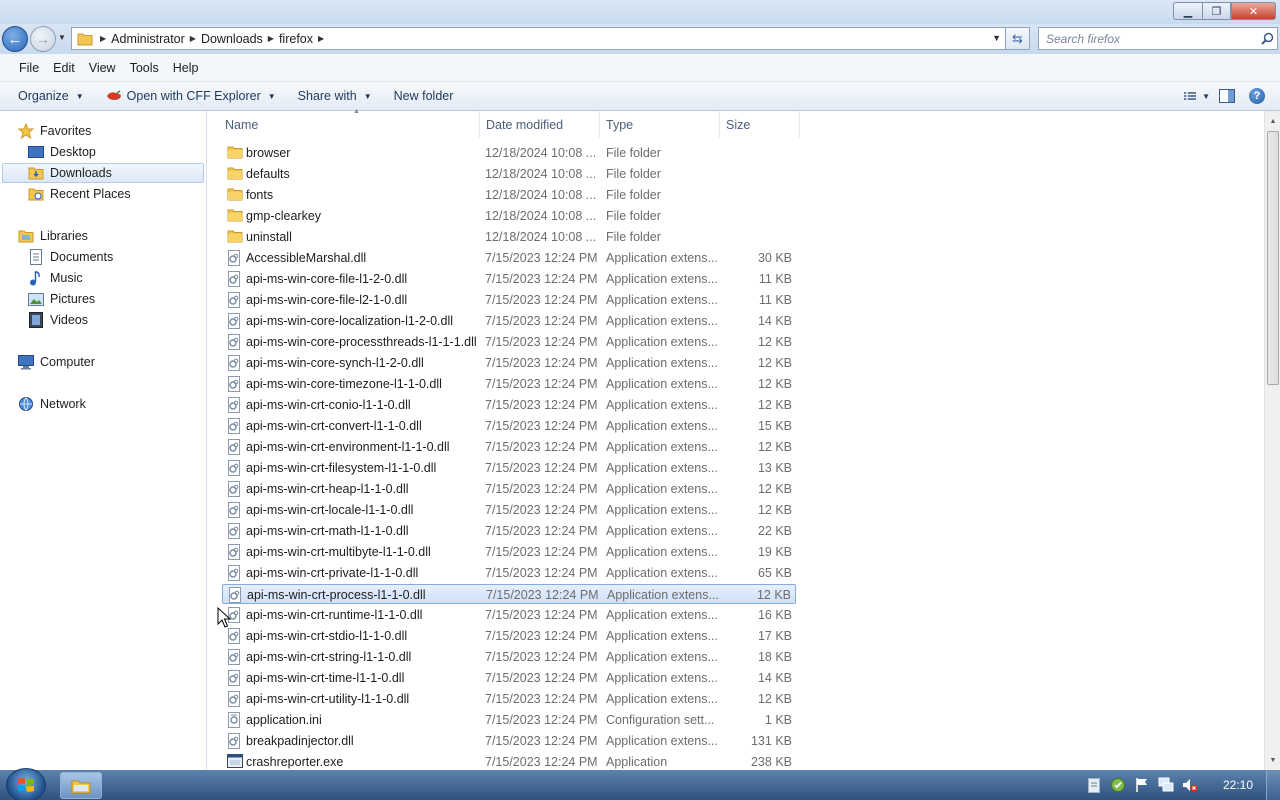  What do you see at coordinates (51, 96) in the screenshot?
I see `organize-button: Organize ▼` at bounding box center [51, 96].